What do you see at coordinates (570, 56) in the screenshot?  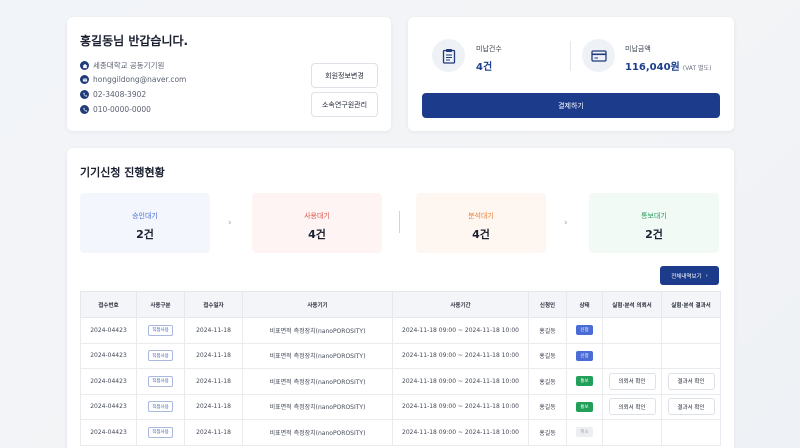 I see `stat-divider` at bounding box center [570, 56].